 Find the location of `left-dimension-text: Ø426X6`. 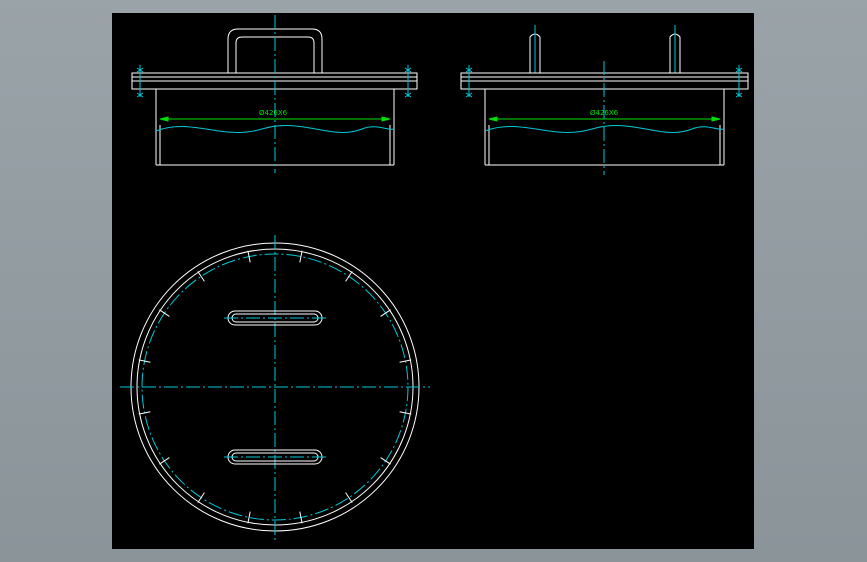

left-dimension-text: Ø426X6 is located at coordinates (273, 113).